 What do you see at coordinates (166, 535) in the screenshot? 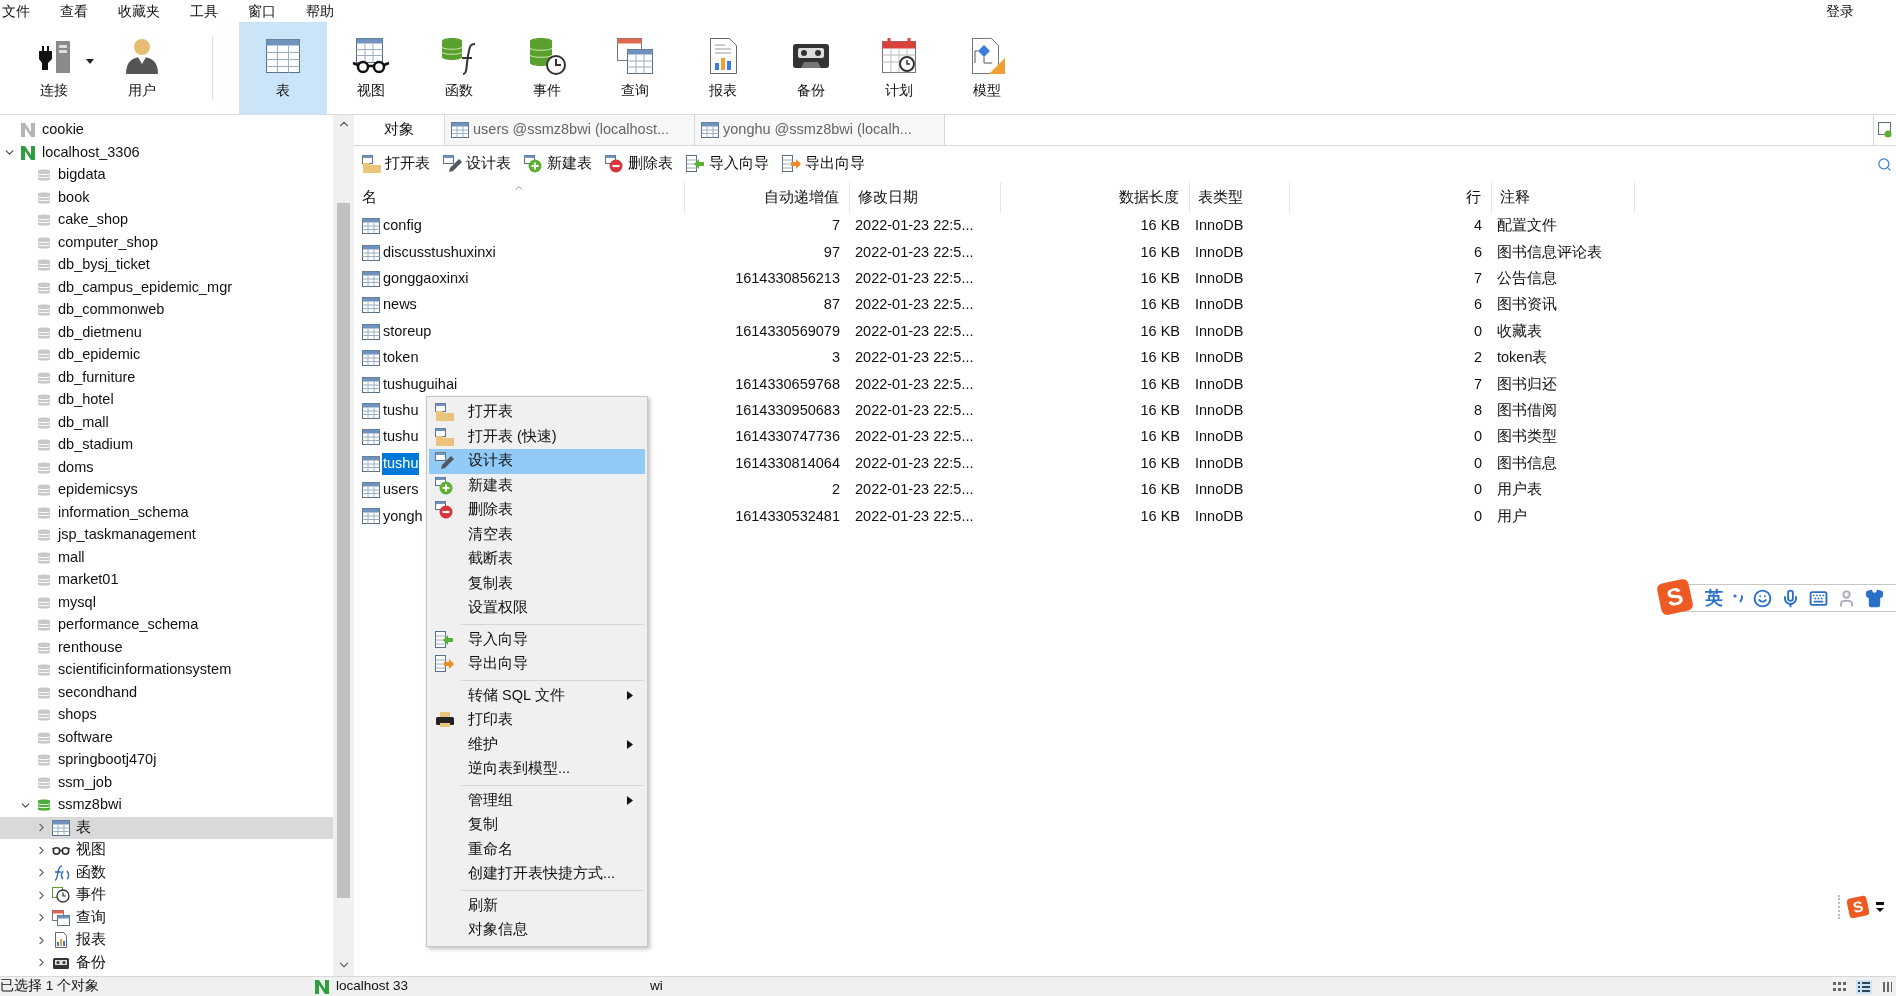
I see `tree-item: jsp_taskmanagement` at bounding box center [166, 535].